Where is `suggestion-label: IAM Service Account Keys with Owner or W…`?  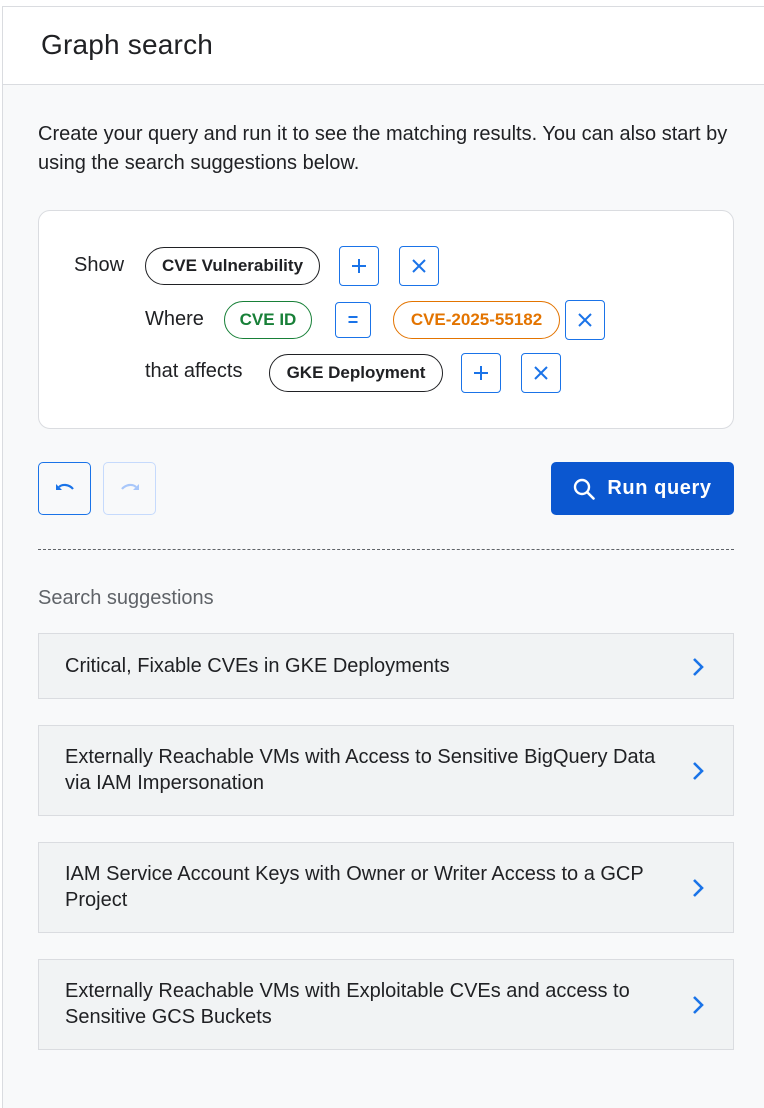 suggestion-label: IAM Service Account Keys with Owner or W… is located at coordinates (354, 887).